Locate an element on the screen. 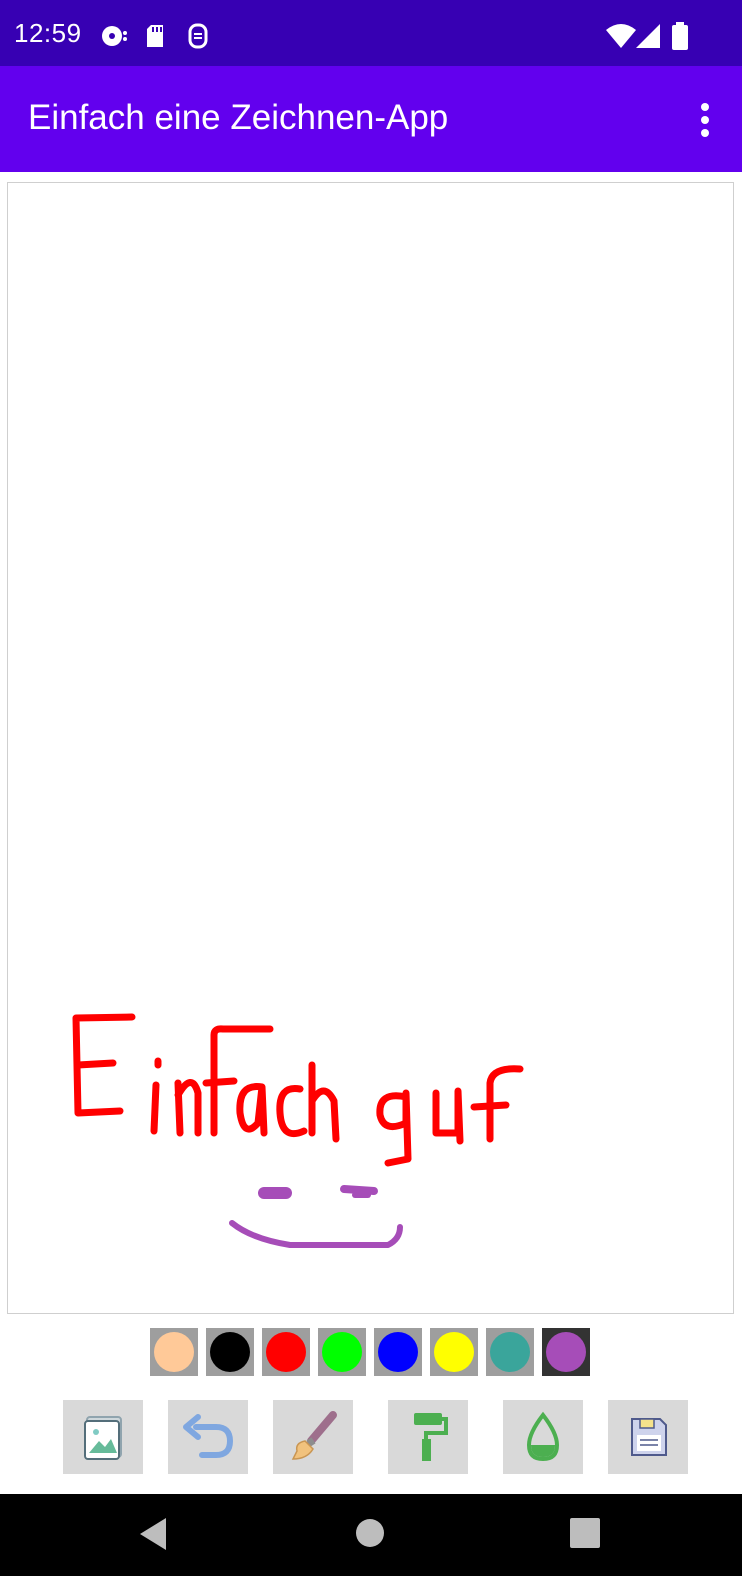 The height and width of the screenshot is (1576, 742). gallery-icon is located at coordinates (103, 1438).